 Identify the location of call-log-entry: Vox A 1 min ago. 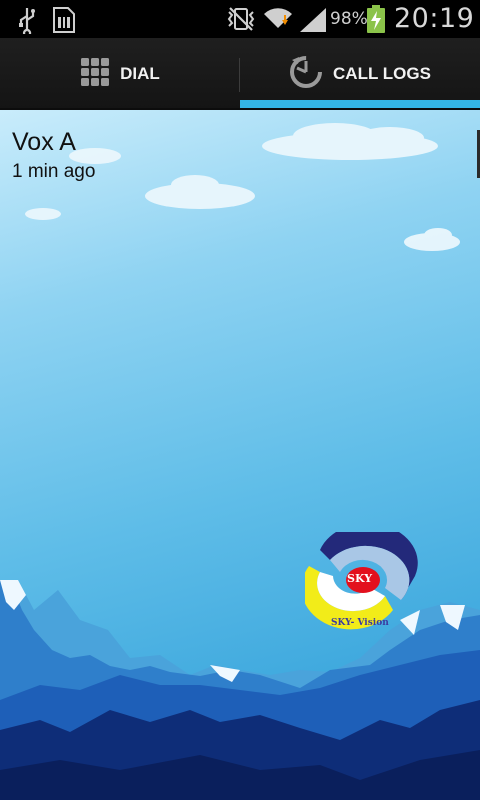
(53, 155).